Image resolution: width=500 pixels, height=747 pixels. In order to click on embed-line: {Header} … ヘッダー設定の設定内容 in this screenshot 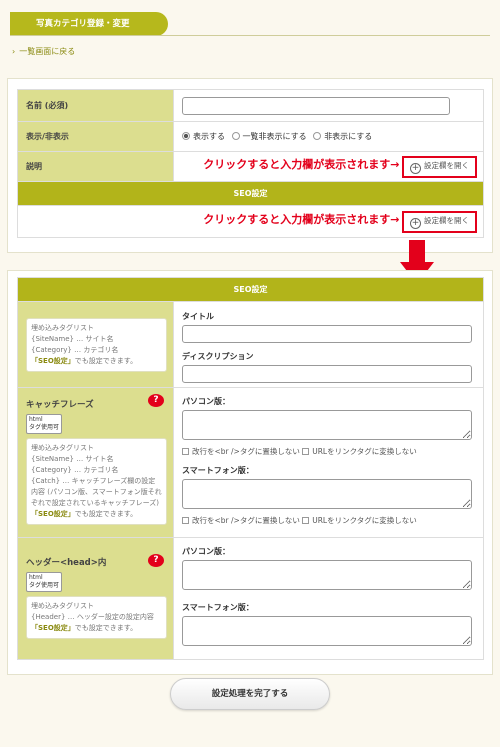, I will do `click(92, 617)`.